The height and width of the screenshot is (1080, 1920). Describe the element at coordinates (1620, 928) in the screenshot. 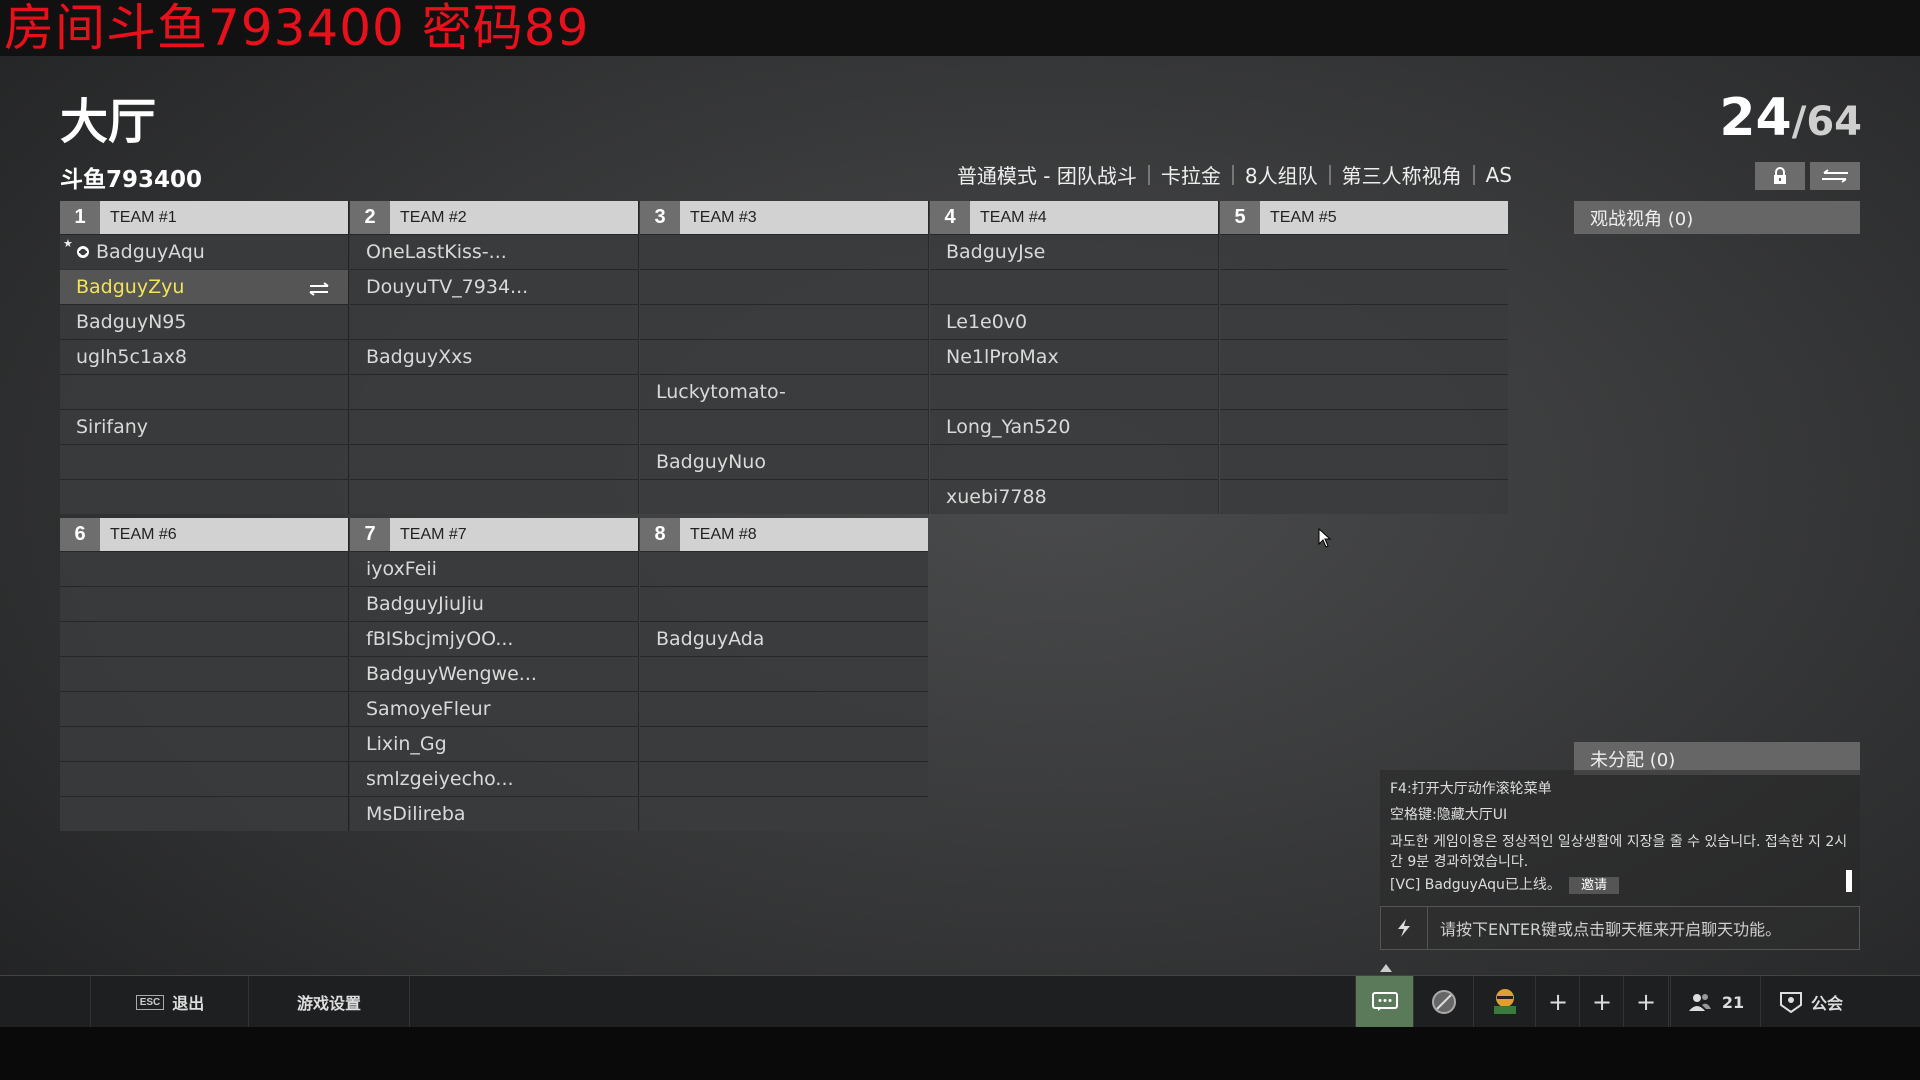

I see `chat-input: 请按下ENTER键或点击聊天框来开启聊天功能。` at that location.